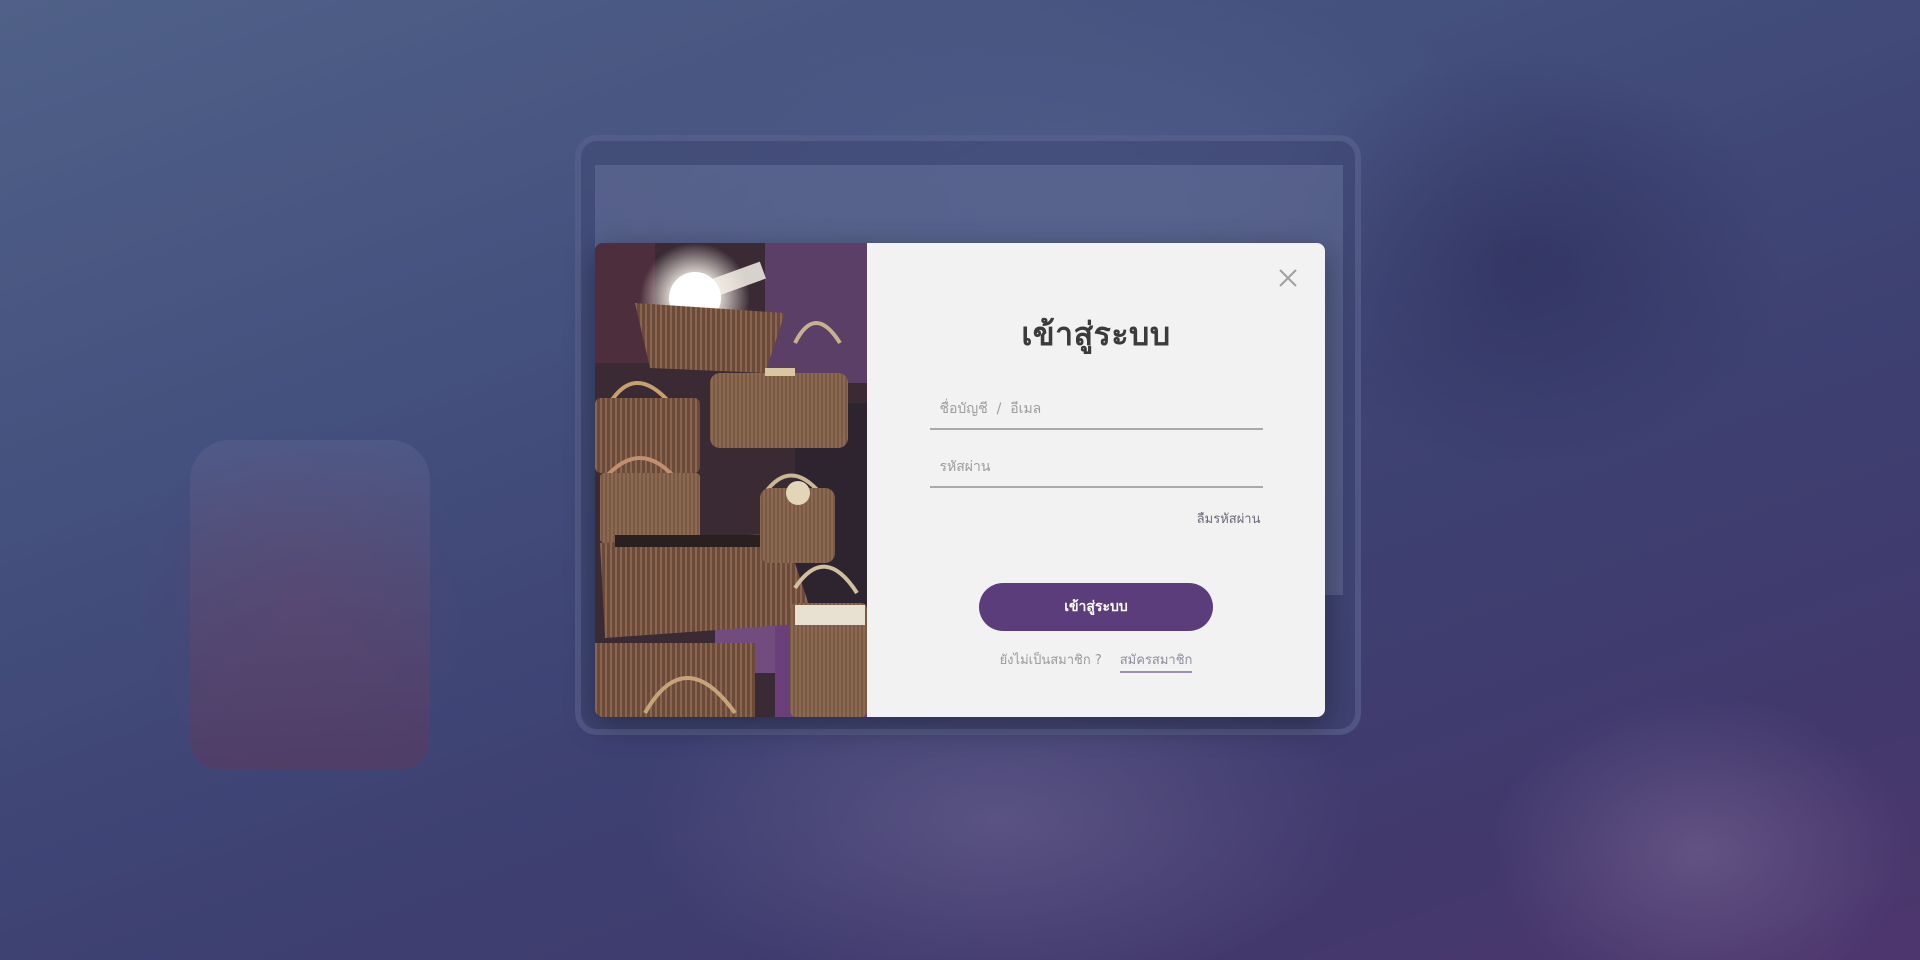 This screenshot has height=960, width=1920. I want to click on signup-row: ยังไม่เป็นสมาชิก ? สมัครสมาชิก, so click(1096, 661).